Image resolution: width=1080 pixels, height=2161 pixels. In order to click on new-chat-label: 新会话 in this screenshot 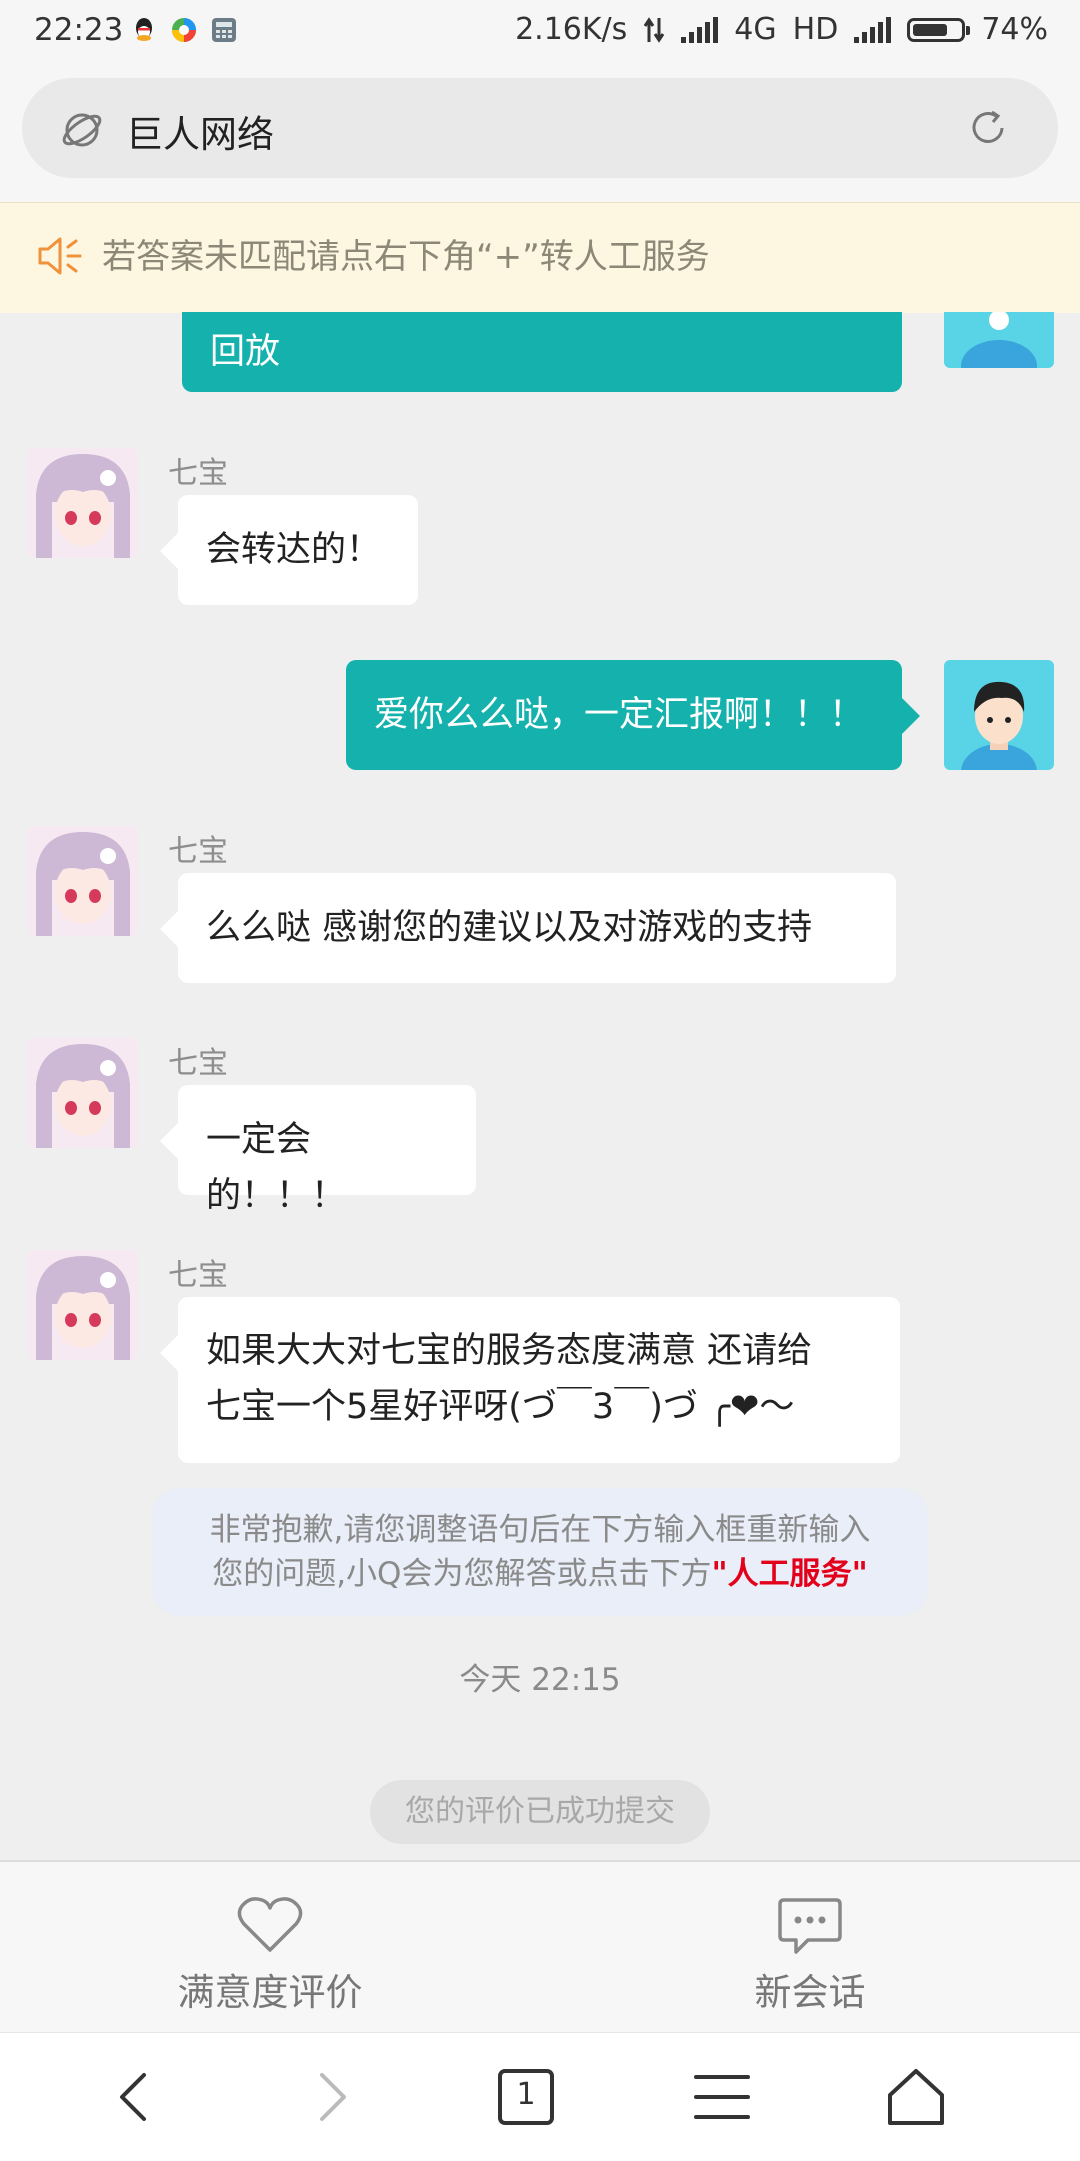, I will do `click(810, 1992)`.